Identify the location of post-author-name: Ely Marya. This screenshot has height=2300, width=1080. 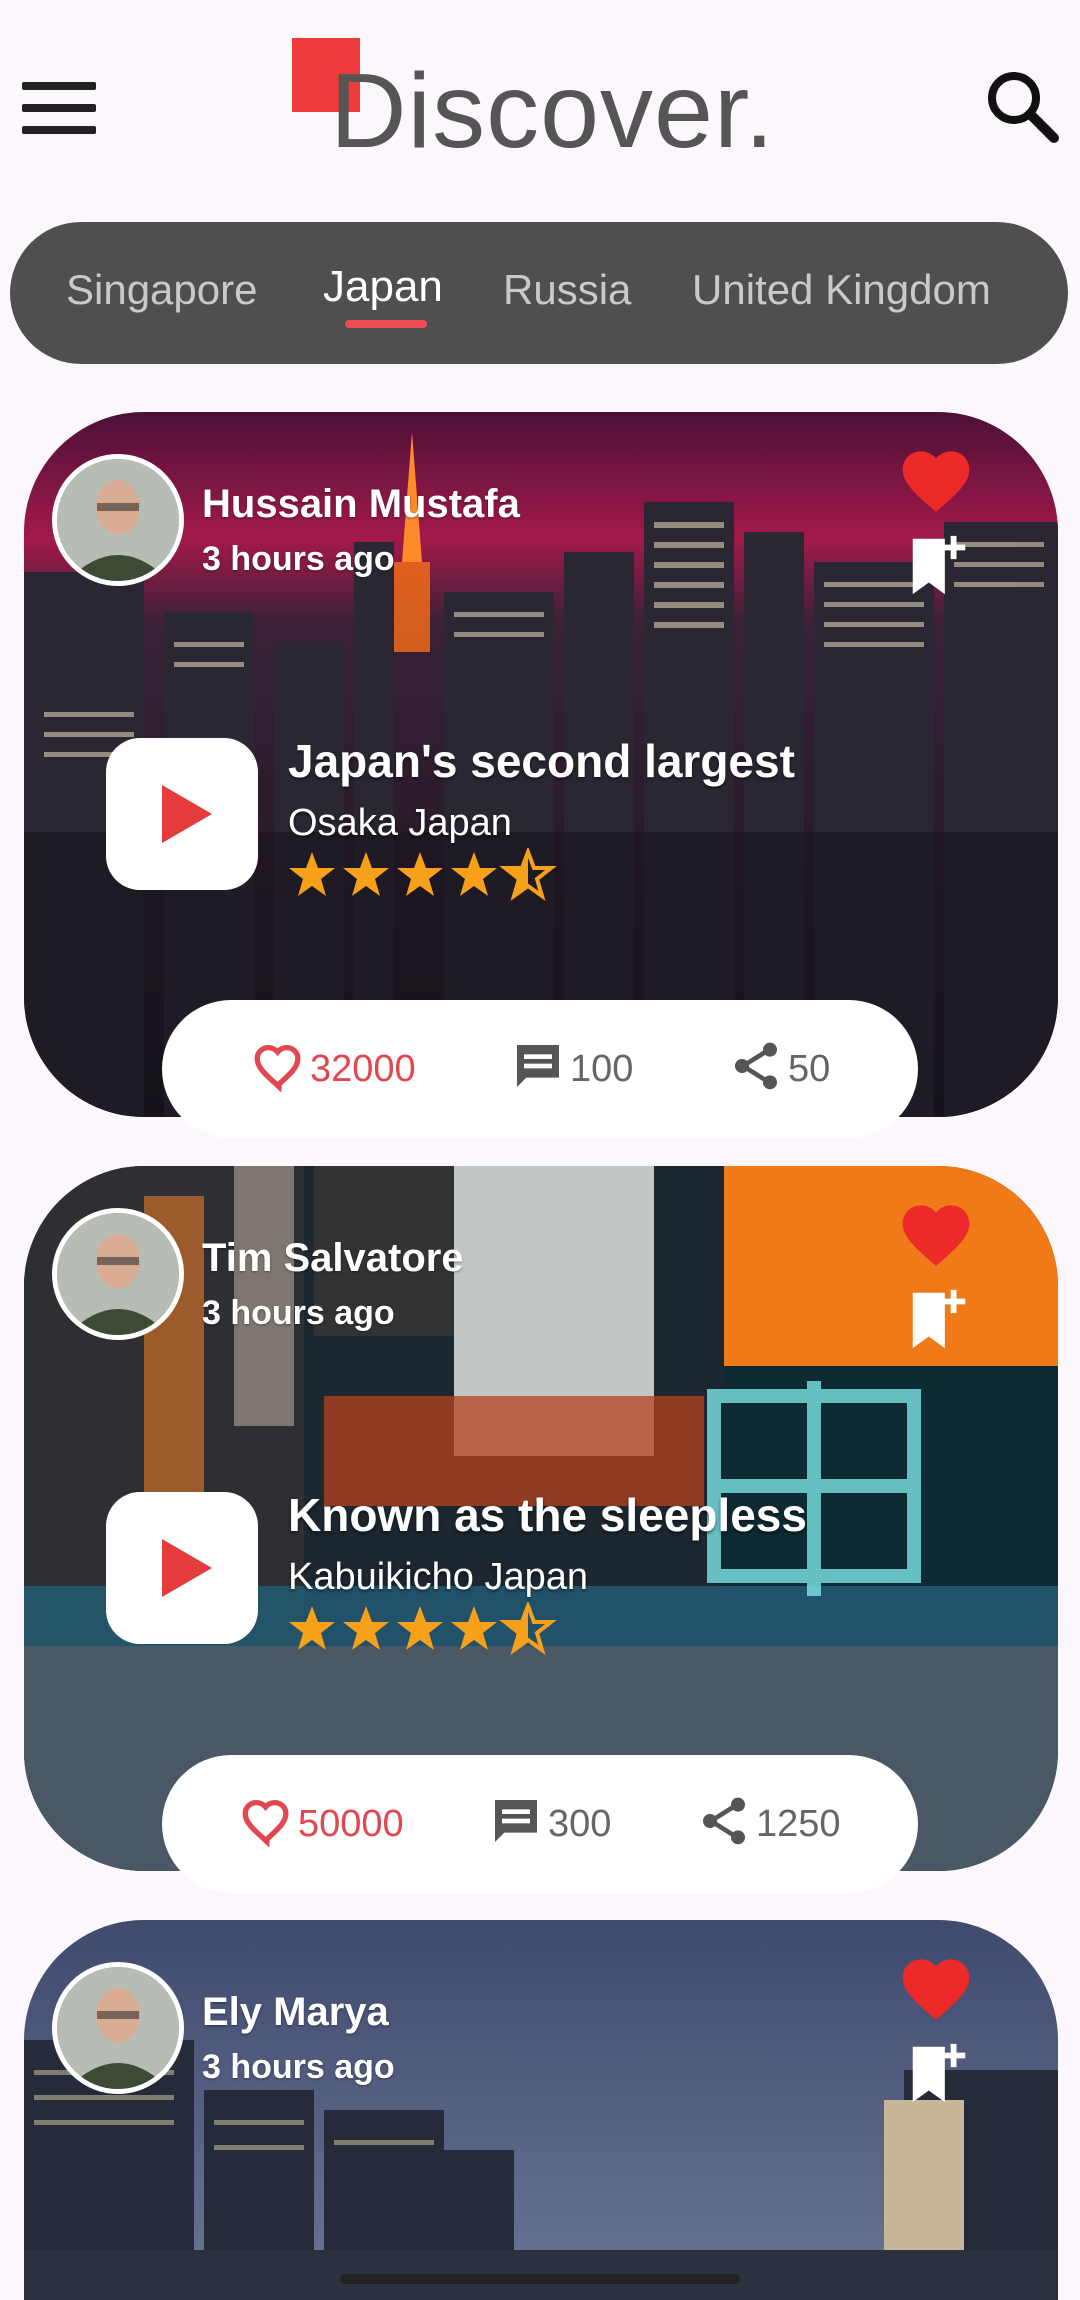
(295, 2012).